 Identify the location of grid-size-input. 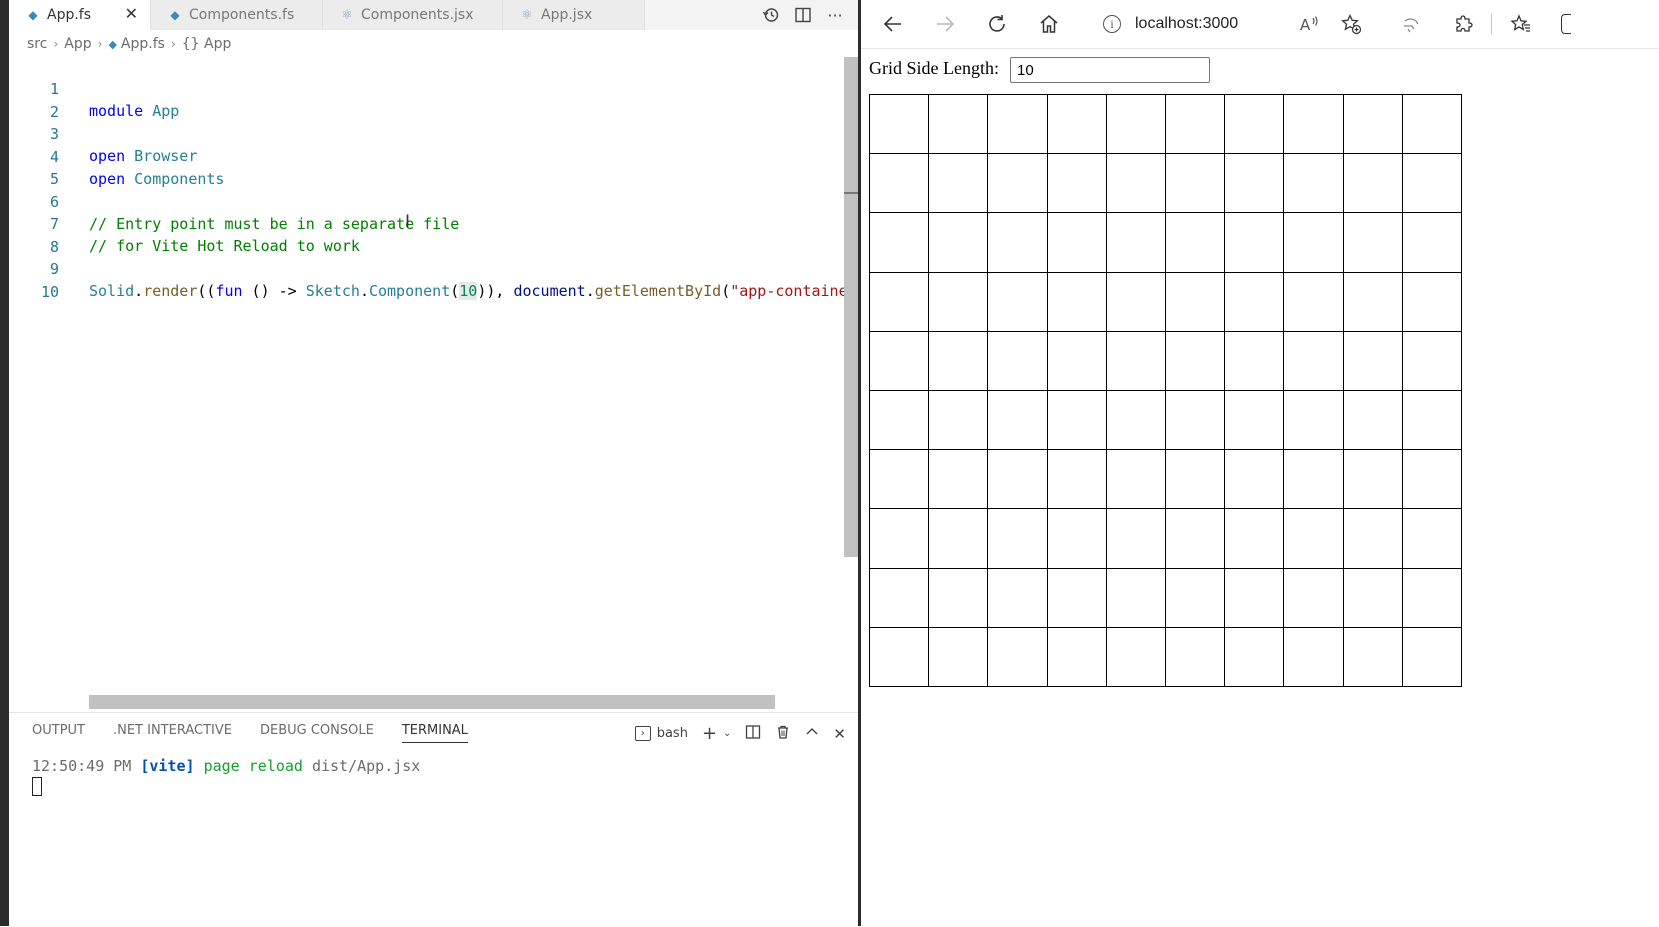
(1110, 70).